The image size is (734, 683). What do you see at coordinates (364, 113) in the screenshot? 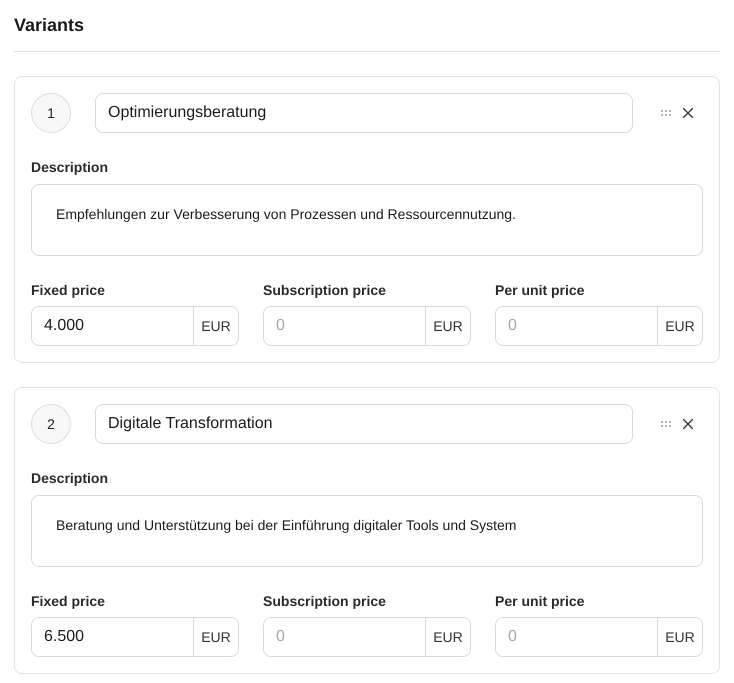
I see `variant-name-input: Optimierungsberatung` at bounding box center [364, 113].